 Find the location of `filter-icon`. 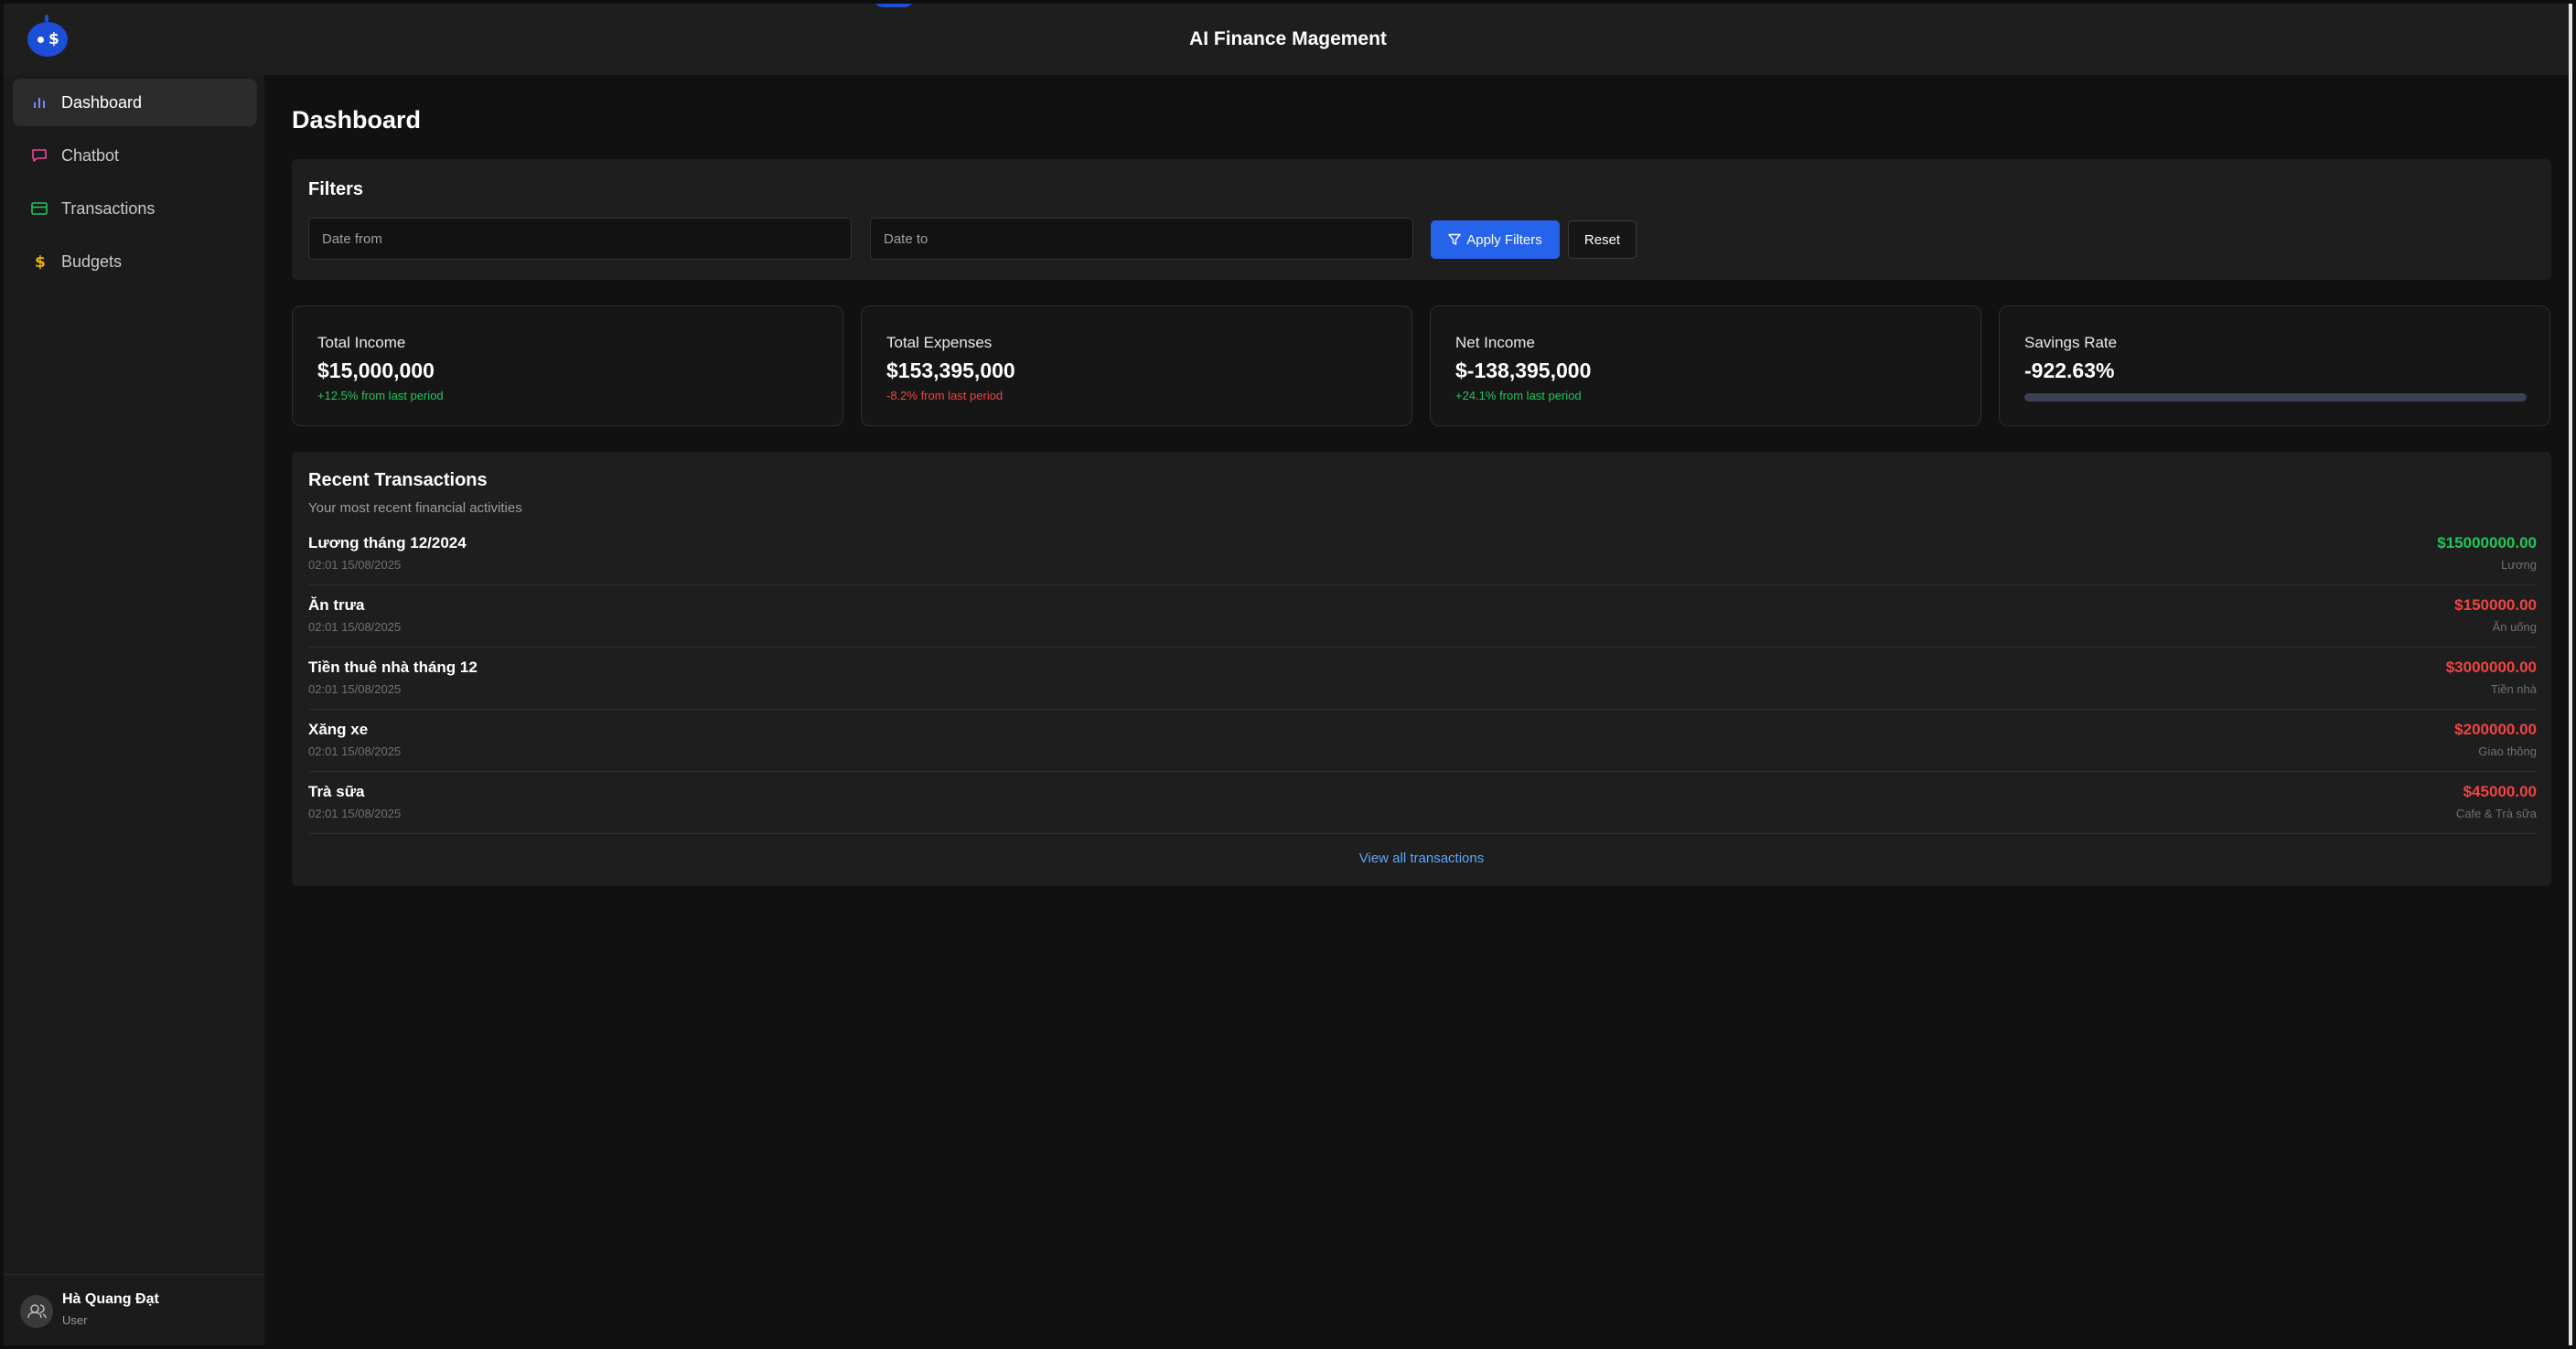

filter-icon is located at coordinates (1455, 239).